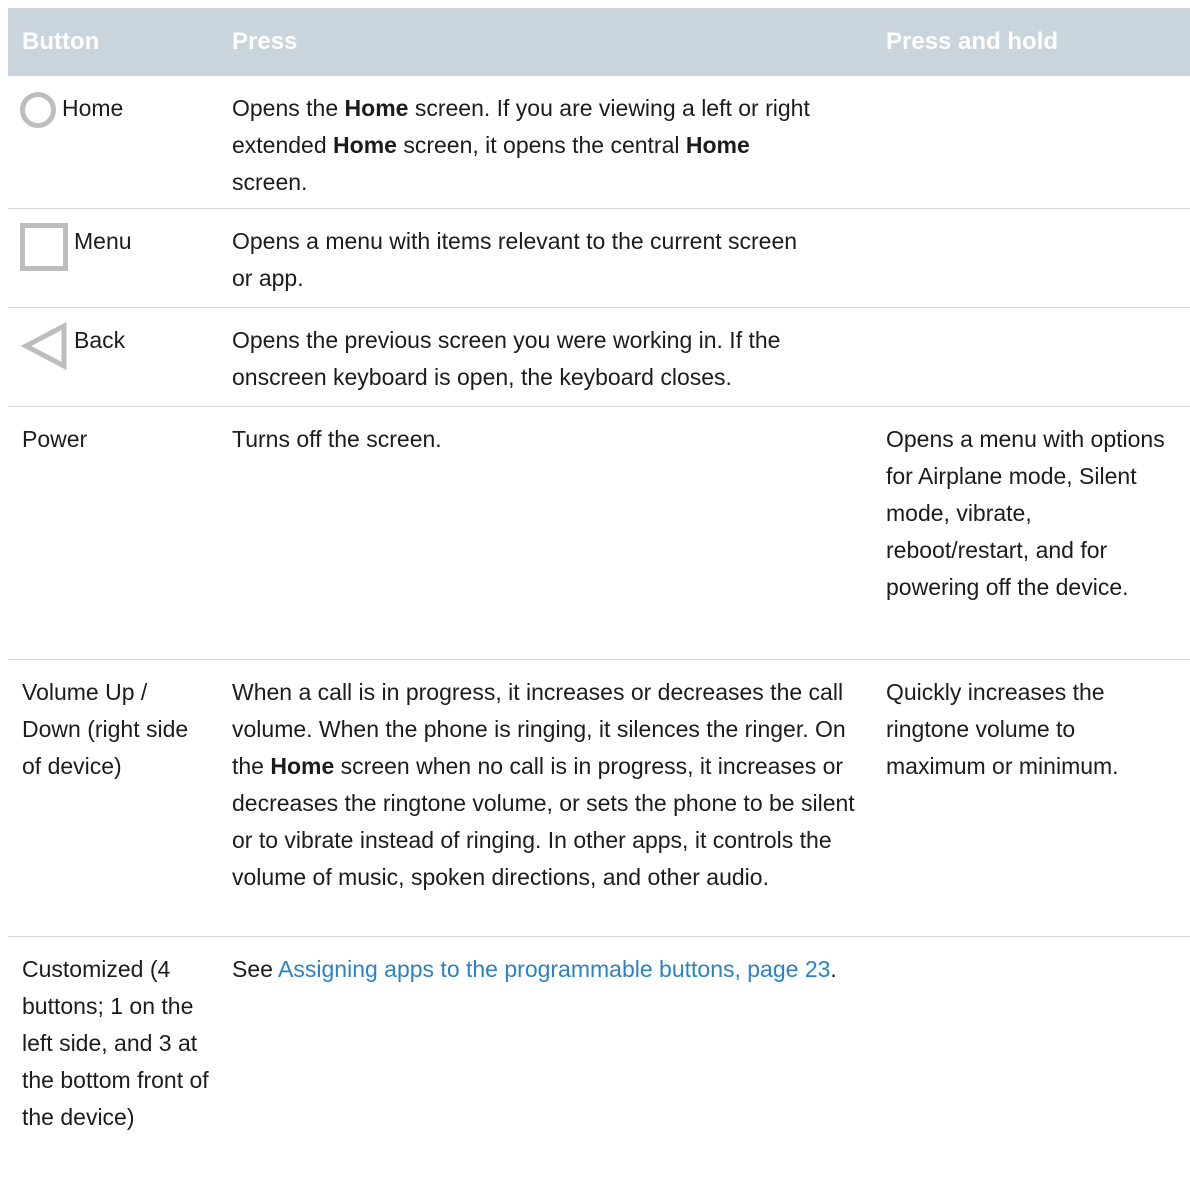  I want to click on button-cell: Volume Up / Down (right side of device), so click(105, 729).